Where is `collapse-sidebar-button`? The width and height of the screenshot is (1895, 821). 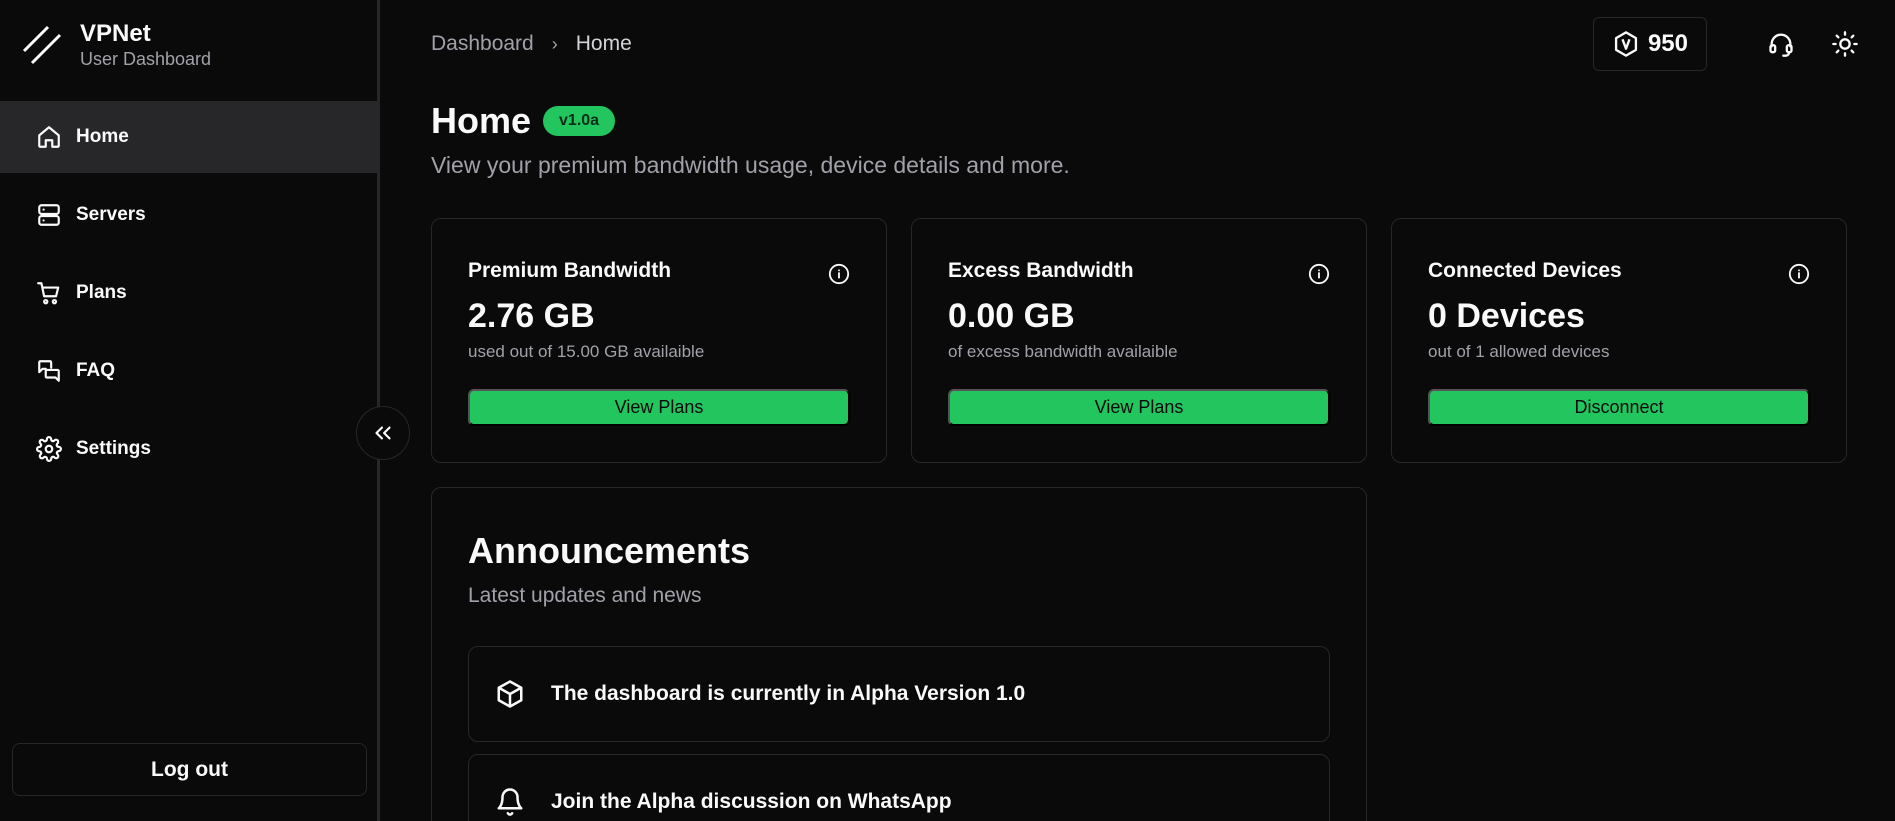 collapse-sidebar-button is located at coordinates (383, 433).